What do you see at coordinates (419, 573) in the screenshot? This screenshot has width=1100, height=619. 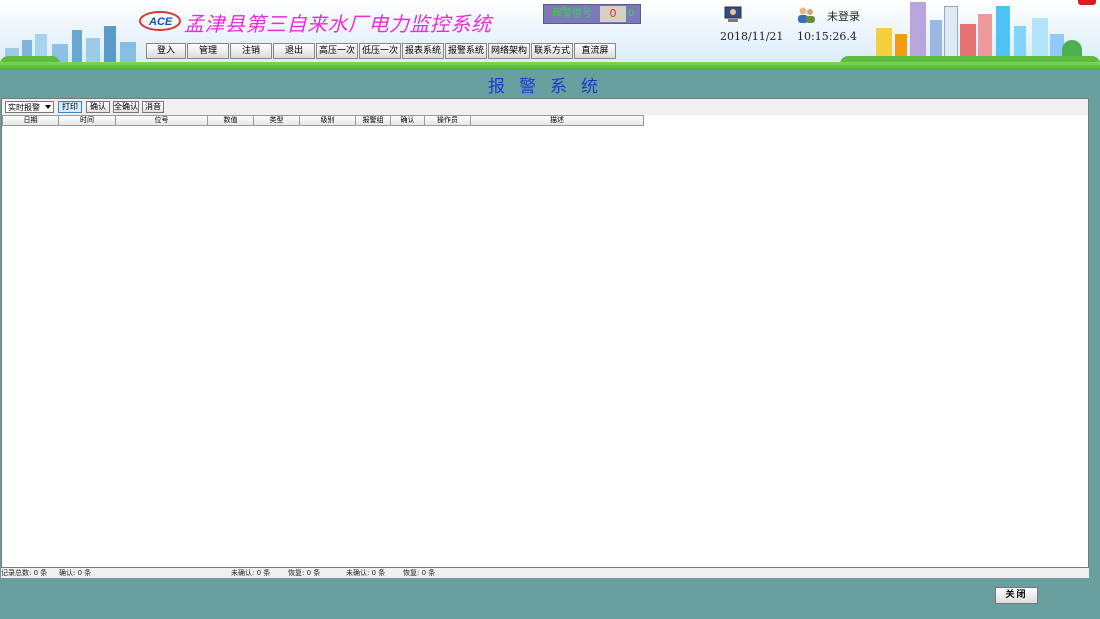 I see `footer-recovered-2: 恢复: 0 条` at bounding box center [419, 573].